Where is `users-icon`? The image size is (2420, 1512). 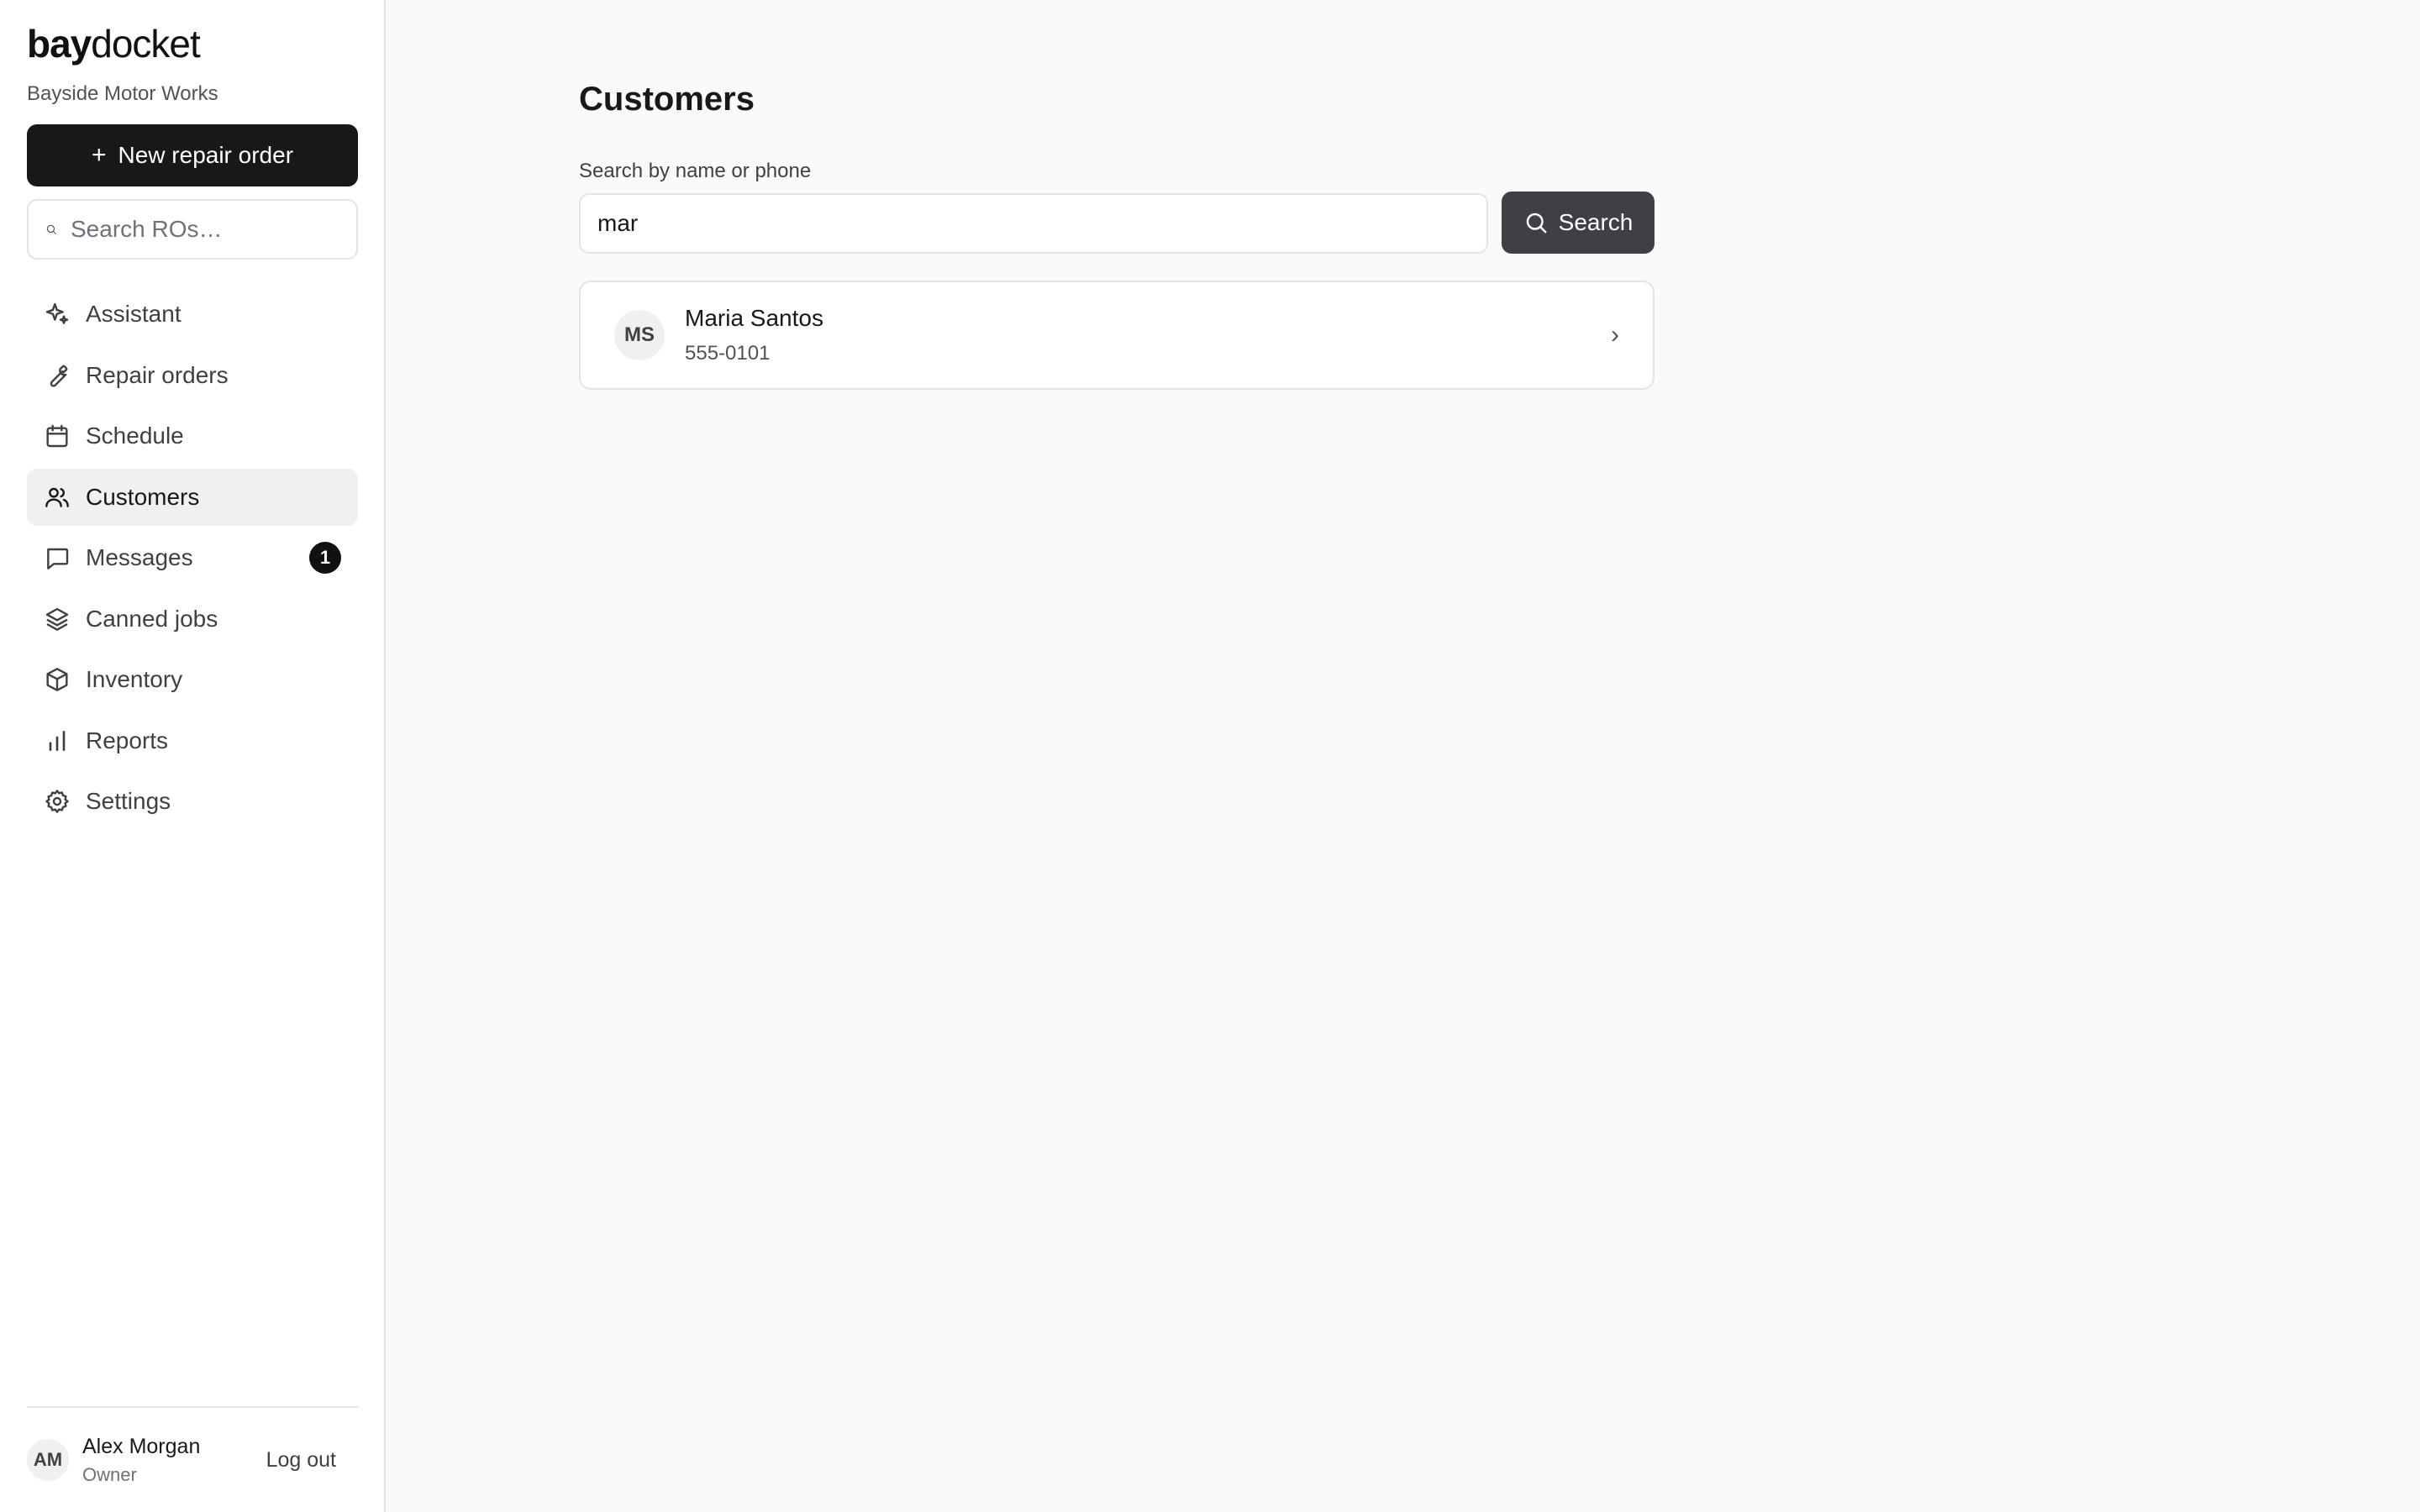 users-icon is located at coordinates (57, 497).